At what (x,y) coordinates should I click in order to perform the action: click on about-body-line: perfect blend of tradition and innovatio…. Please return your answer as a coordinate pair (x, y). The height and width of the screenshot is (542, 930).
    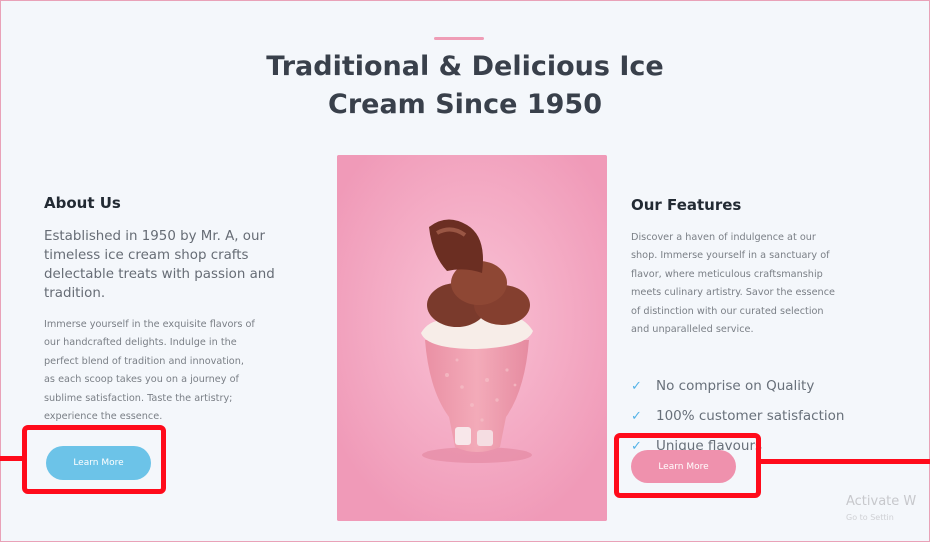
    Looking at the image, I should click on (144, 361).